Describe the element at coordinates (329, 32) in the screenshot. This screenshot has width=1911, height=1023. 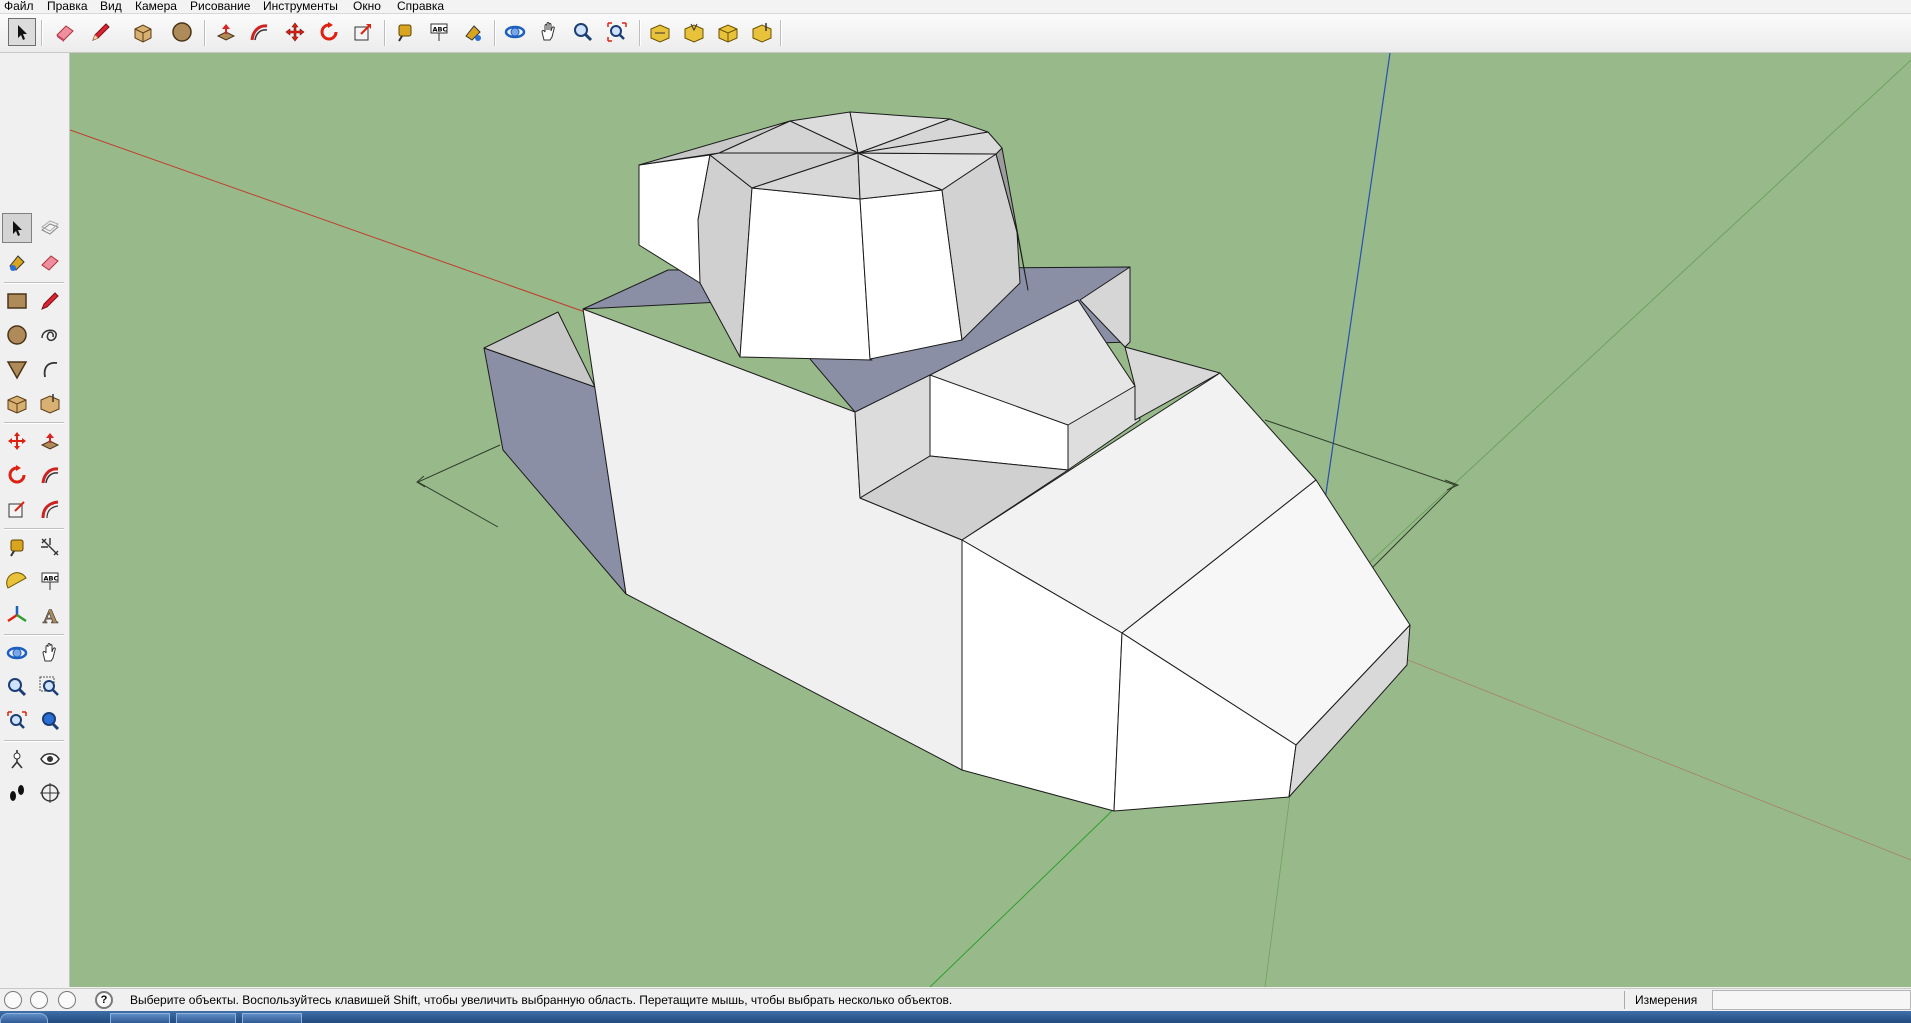
I see `rotate-tool-button` at that location.